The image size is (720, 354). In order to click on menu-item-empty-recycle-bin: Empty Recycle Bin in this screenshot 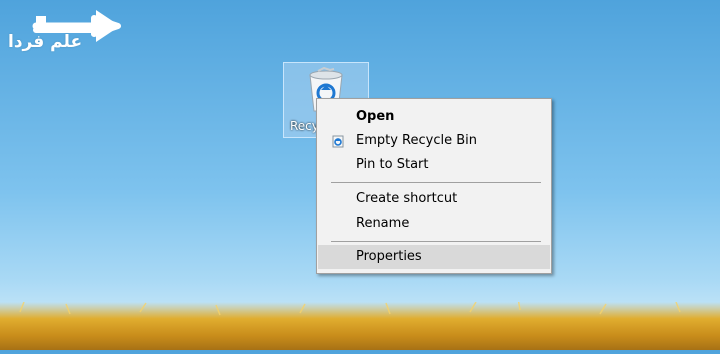, I will do `click(434, 141)`.